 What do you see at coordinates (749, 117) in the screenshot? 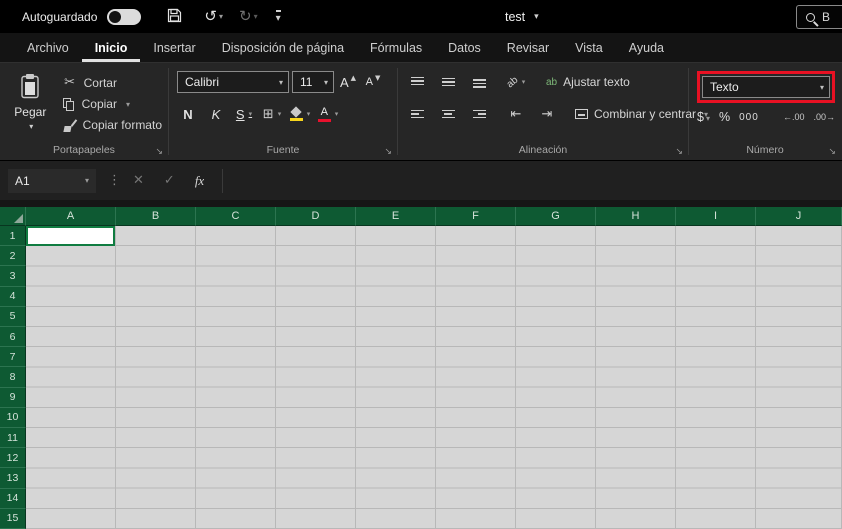
I see `comma-style-button: 000` at bounding box center [749, 117].